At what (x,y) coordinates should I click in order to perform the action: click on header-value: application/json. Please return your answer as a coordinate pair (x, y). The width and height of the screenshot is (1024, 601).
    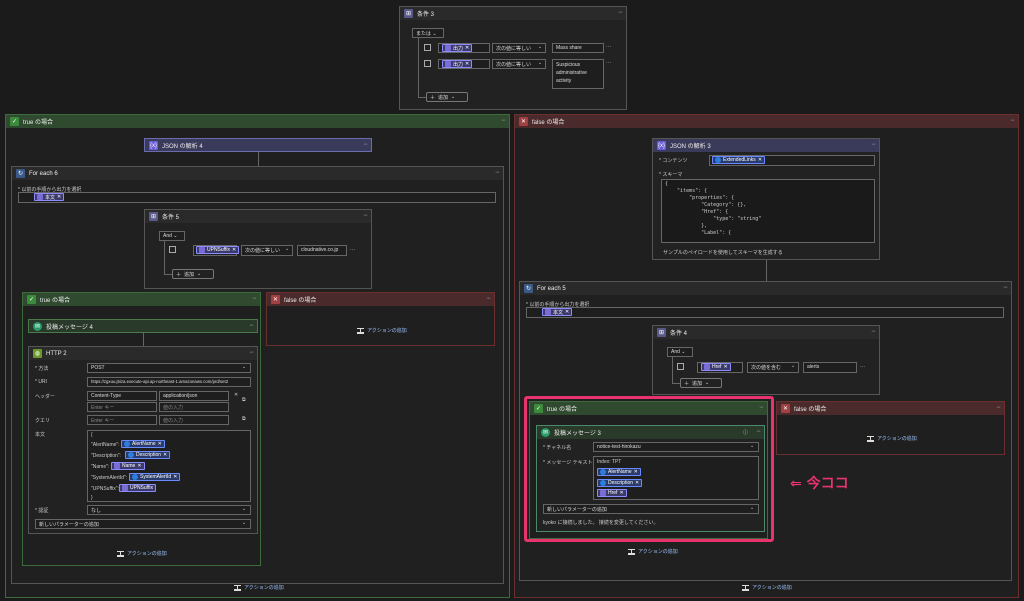
    Looking at the image, I should click on (194, 396).